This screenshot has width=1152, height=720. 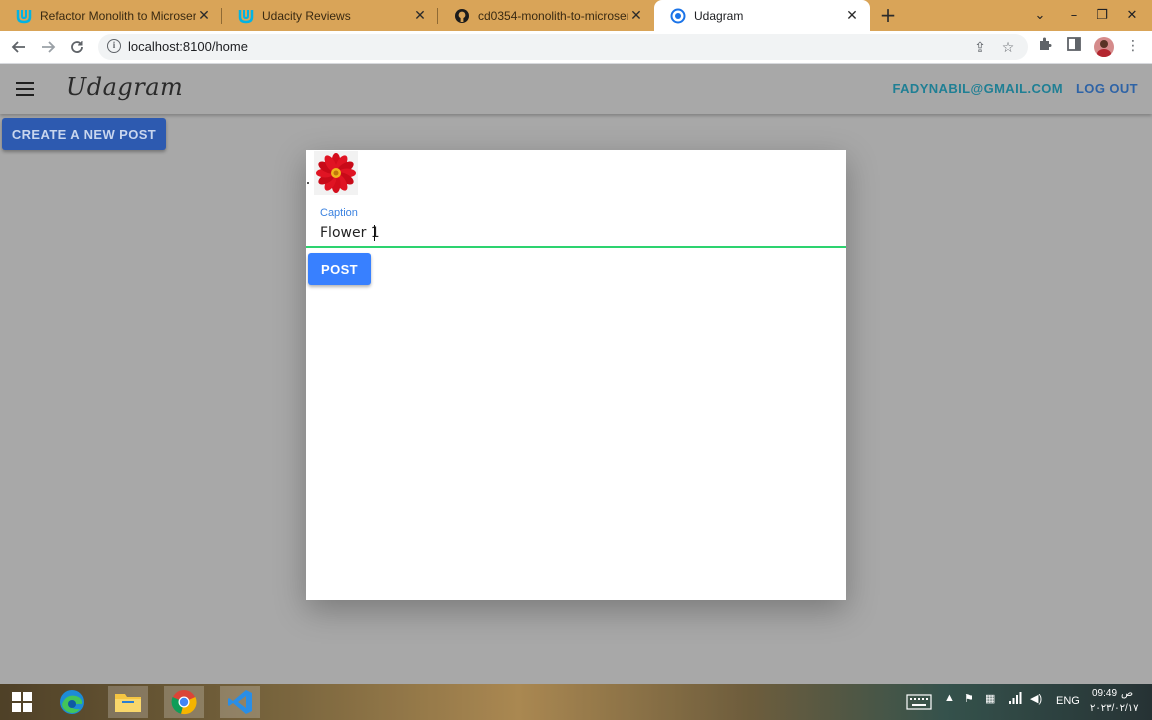 I want to click on tab-title: Udacity Reviews, so click(x=306, y=15).